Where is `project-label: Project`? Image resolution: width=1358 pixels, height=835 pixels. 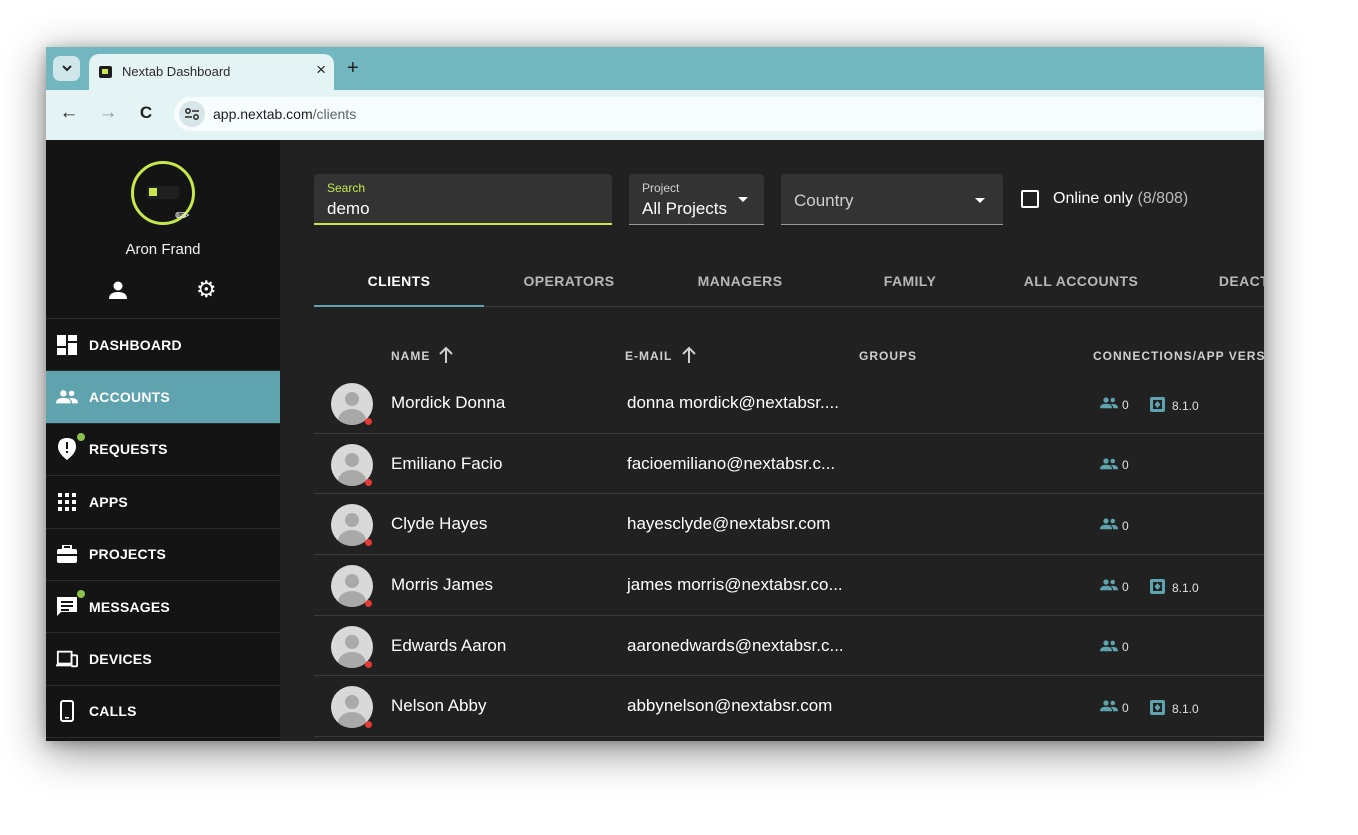 project-label: Project is located at coordinates (661, 188).